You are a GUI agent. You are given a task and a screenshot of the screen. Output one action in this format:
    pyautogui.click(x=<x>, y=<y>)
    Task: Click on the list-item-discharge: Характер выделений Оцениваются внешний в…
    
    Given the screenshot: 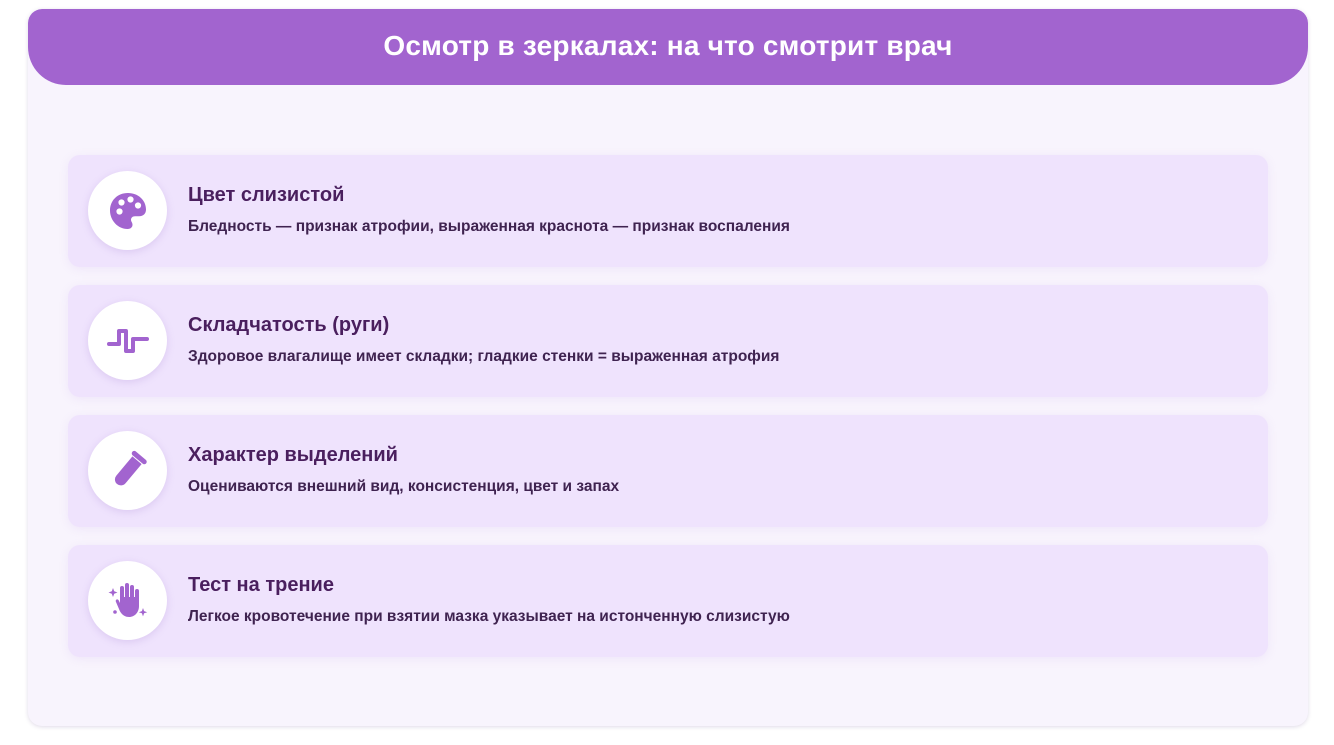 What is the action you would take?
    pyautogui.click(x=668, y=471)
    